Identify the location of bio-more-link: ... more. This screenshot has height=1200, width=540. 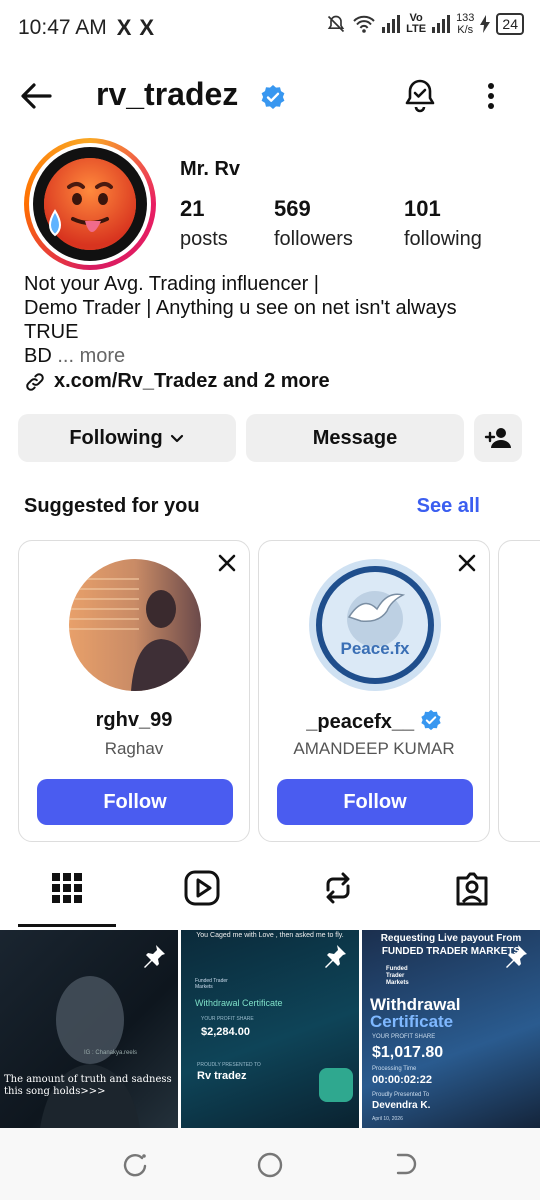
(91, 356).